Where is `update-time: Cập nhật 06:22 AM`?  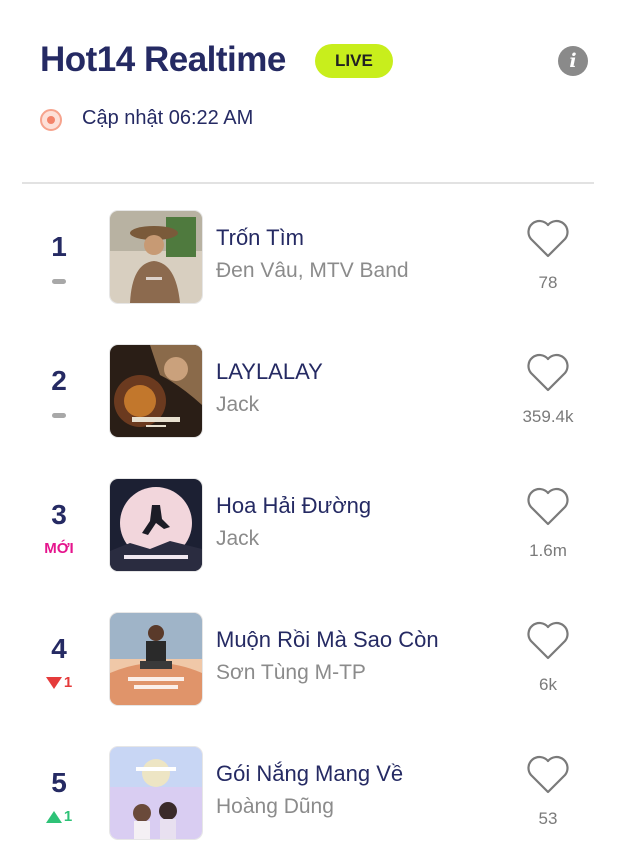 update-time: Cập nhật 06:22 AM is located at coordinates (168, 118).